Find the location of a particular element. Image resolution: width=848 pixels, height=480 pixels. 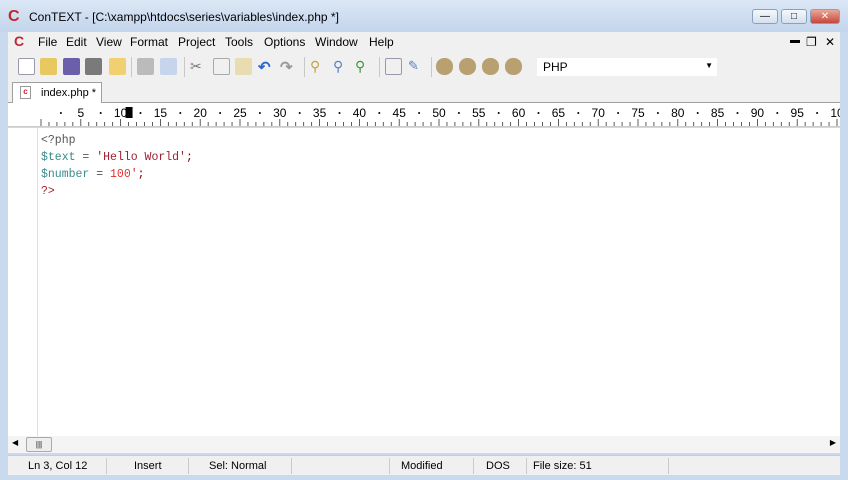

scroll-left-icon: ◀ is located at coordinates (15, 442).